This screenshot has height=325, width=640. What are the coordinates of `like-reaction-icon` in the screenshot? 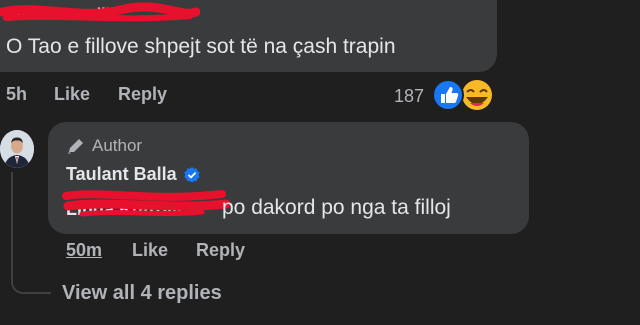 It's located at (448, 95).